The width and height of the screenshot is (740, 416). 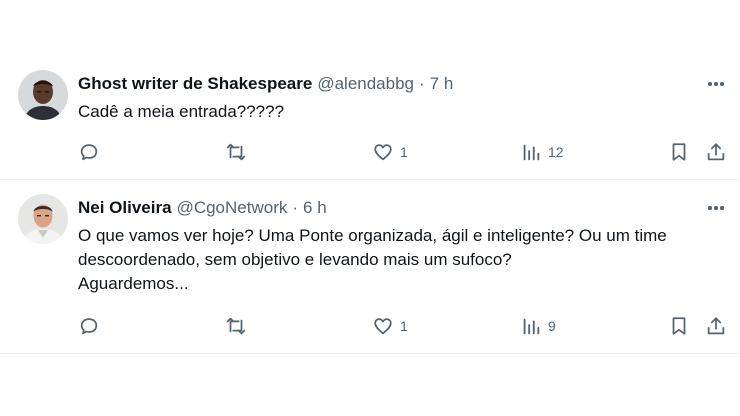 What do you see at coordinates (181, 111) in the screenshot?
I see `tweet-text-line: Cadê a meia entrada?????` at bounding box center [181, 111].